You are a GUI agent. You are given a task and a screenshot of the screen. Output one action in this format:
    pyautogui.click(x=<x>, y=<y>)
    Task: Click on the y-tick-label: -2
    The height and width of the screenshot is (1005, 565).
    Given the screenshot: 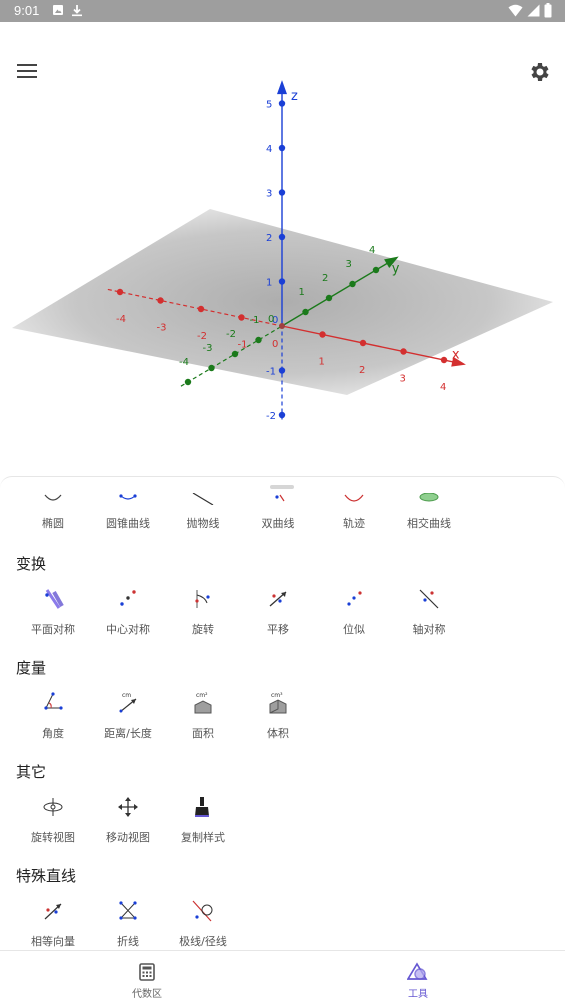 What is the action you would take?
    pyautogui.click(x=231, y=334)
    